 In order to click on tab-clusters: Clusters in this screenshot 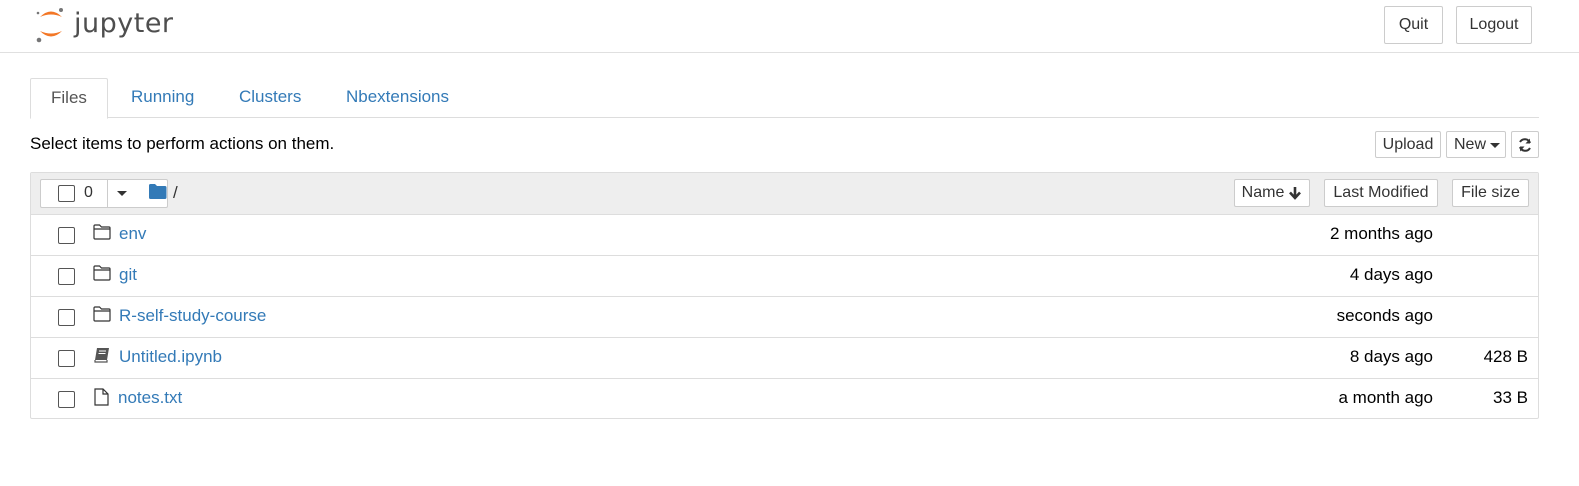, I will do `click(270, 98)`.